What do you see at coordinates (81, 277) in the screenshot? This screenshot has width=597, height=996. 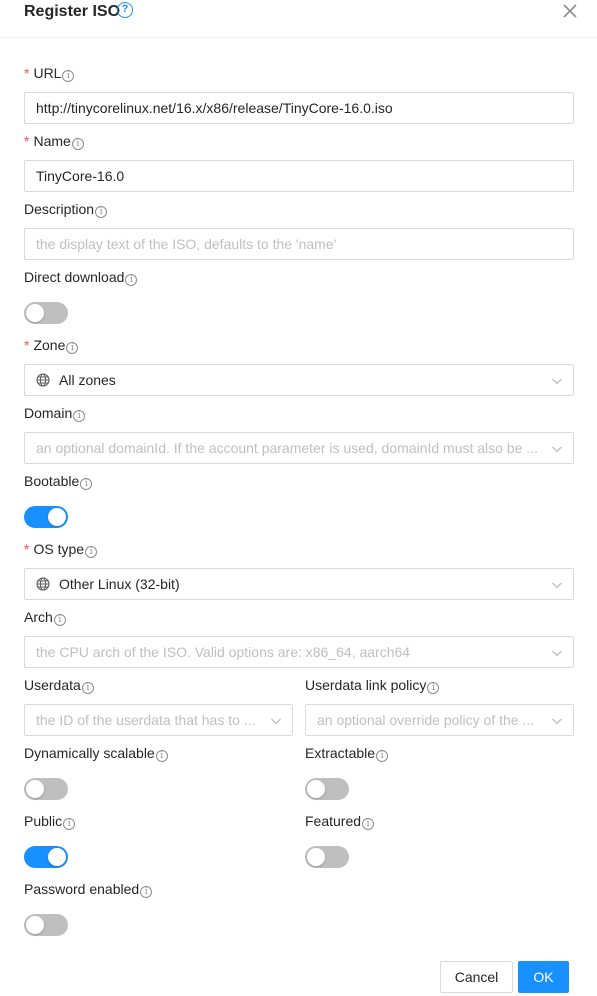 I see `direct-download-label: Direct download i` at bounding box center [81, 277].